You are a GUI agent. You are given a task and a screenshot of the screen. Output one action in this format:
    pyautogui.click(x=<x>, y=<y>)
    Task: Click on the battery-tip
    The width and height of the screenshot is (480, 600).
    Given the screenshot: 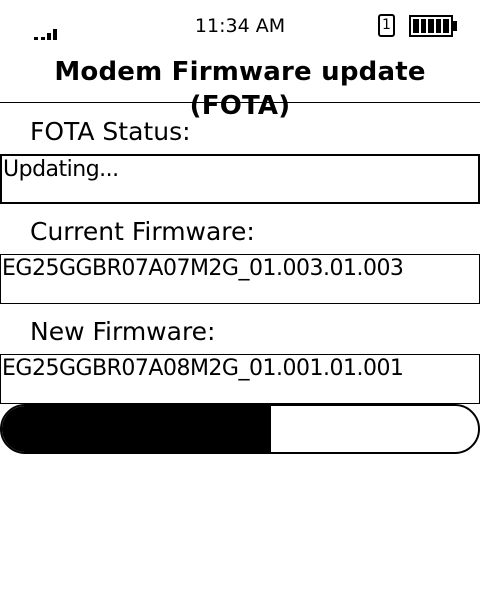 What is the action you would take?
    pyautogui.click(x=455, y=26)
    